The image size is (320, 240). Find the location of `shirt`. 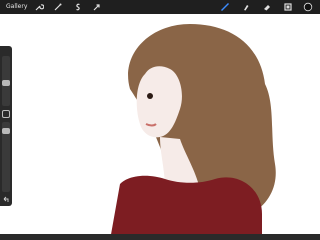

shirt is located at coordinates (186, 207).